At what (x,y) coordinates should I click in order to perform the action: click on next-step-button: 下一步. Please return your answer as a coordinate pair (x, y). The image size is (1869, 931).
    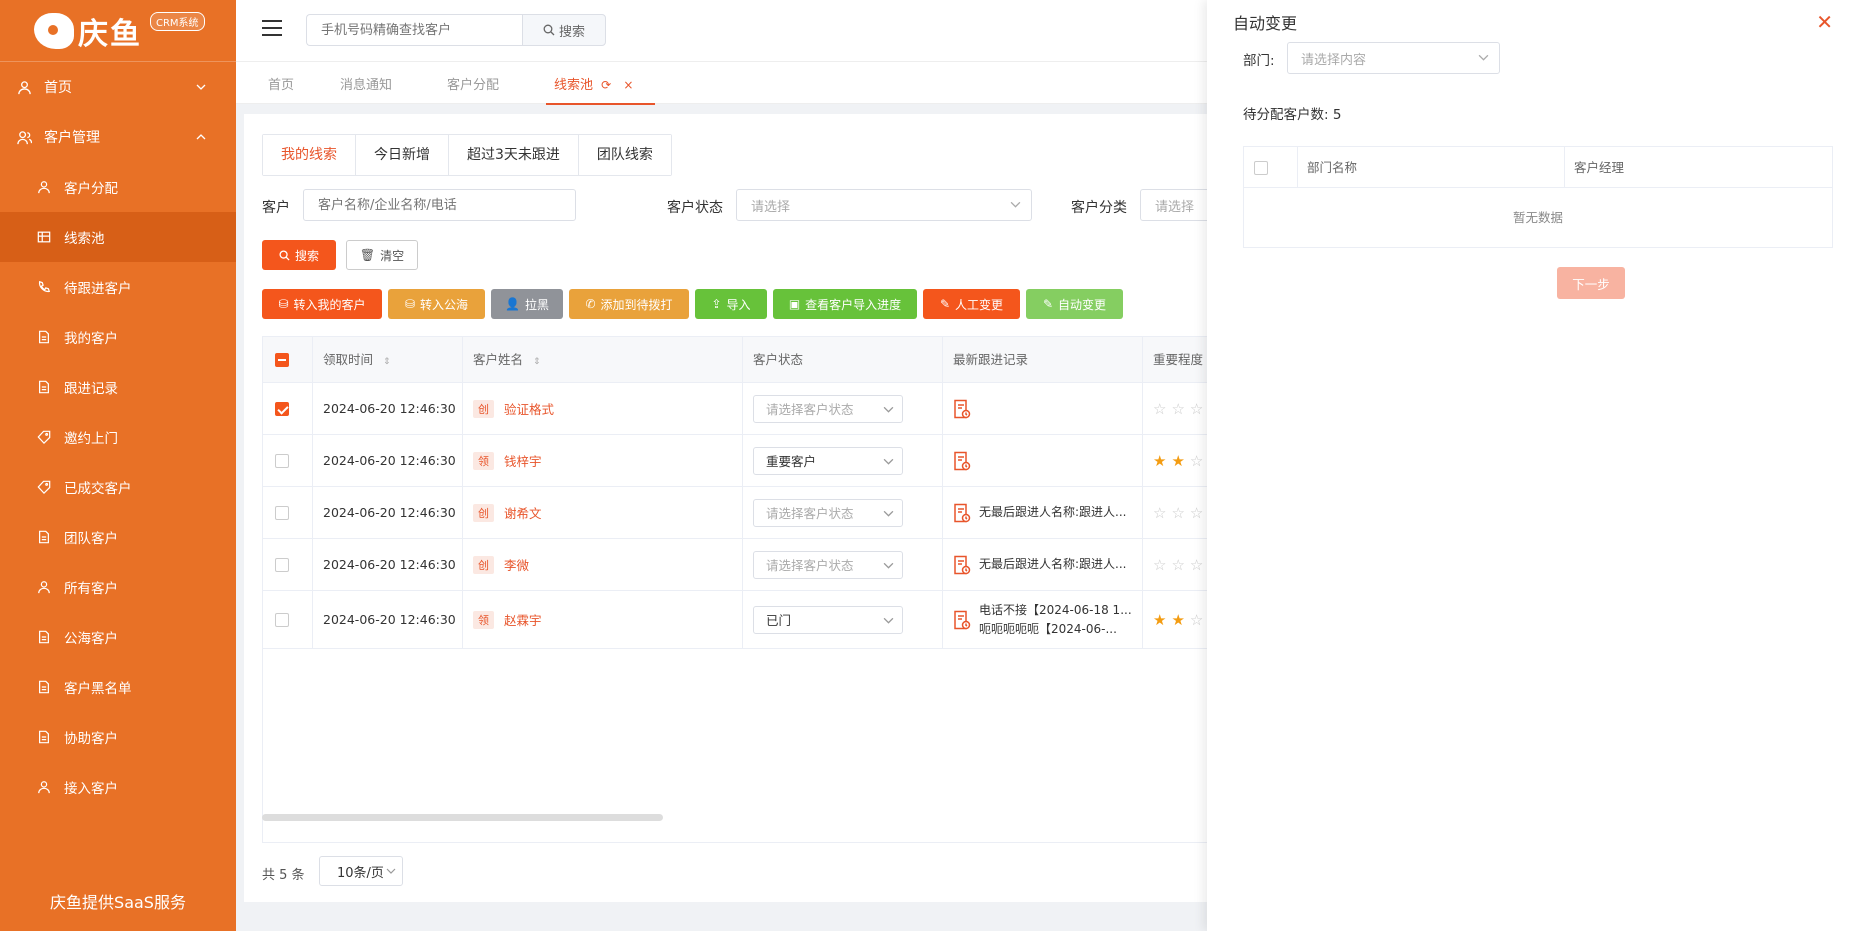
    Looking at the image, I should click on (1591, 283).